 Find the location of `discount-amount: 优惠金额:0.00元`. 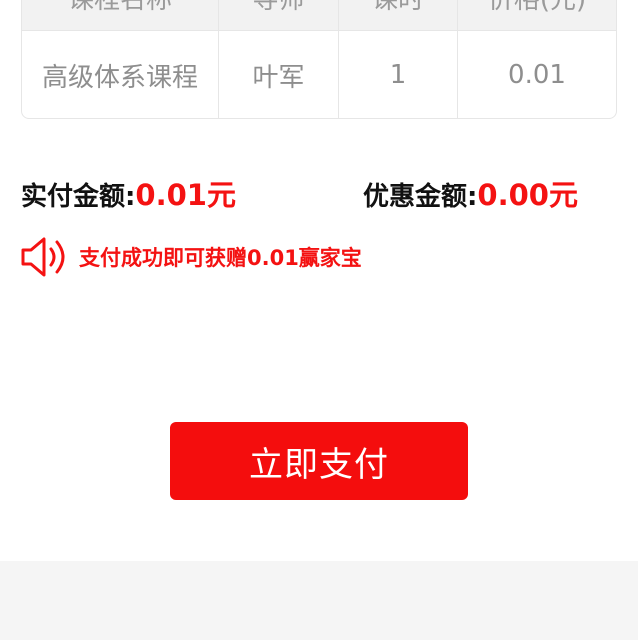

discount-amount: 优惠金额:0.00元 is located at coordinates (470, 196).